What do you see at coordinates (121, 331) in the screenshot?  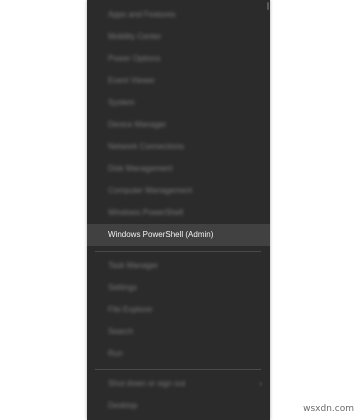 I see `menu-item-label: Search` at bounding box center [121, 331].